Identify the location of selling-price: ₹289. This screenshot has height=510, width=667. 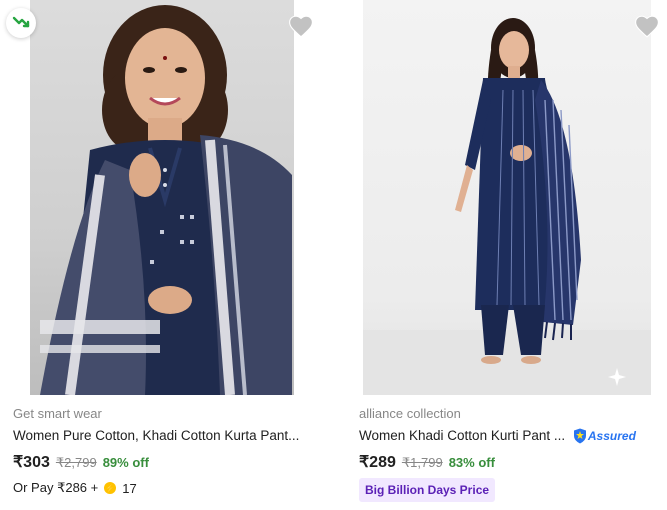
(377, 462).